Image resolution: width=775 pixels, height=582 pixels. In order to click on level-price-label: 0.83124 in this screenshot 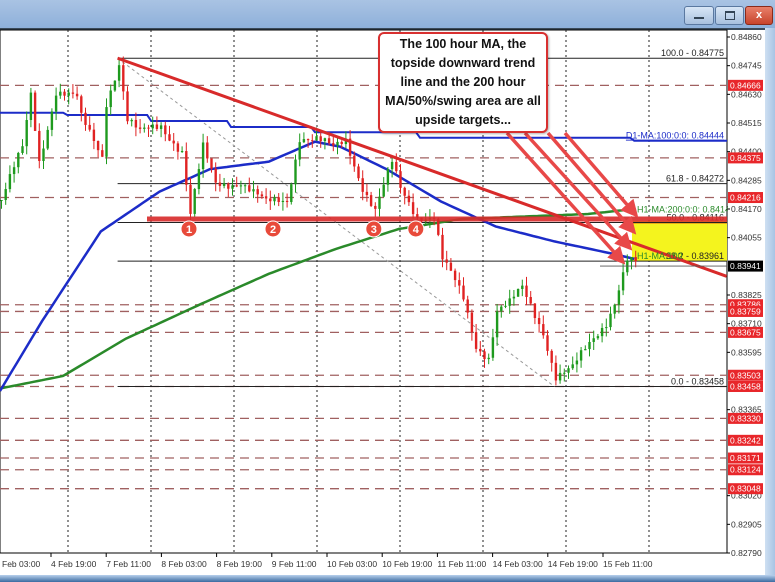, I will do `click(745, 470)`.